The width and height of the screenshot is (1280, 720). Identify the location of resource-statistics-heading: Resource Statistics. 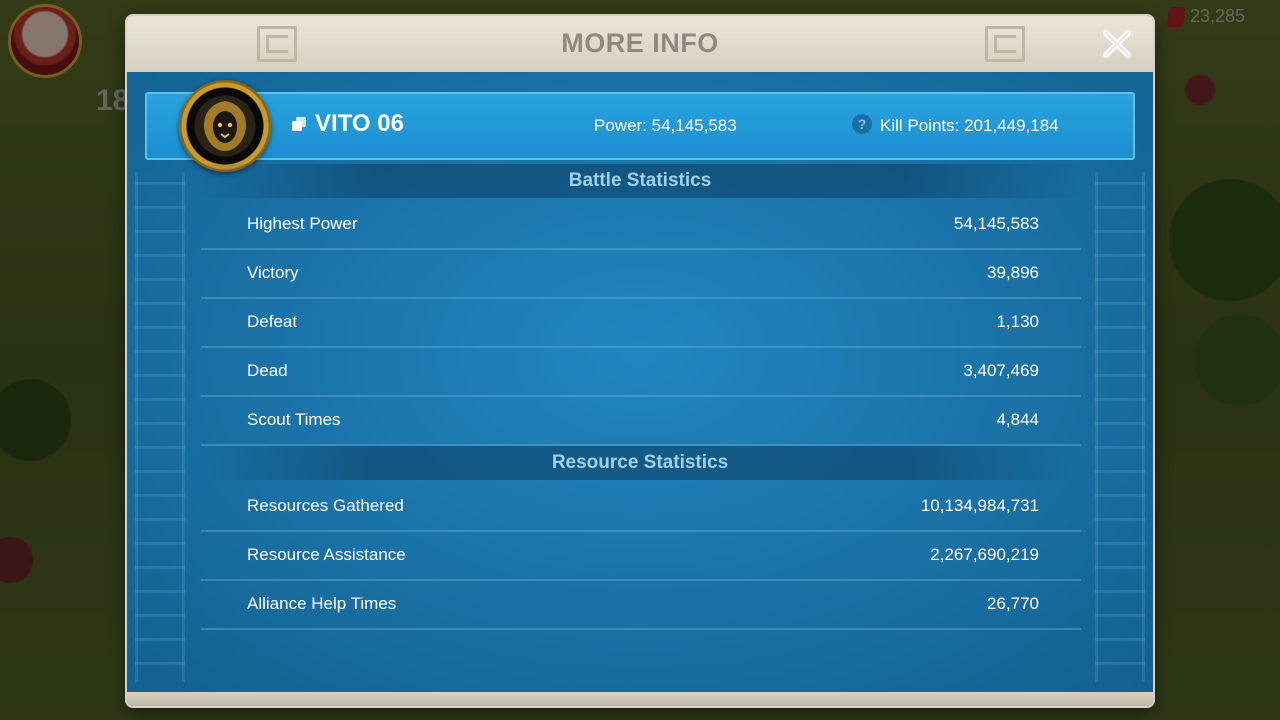
(640, 463).